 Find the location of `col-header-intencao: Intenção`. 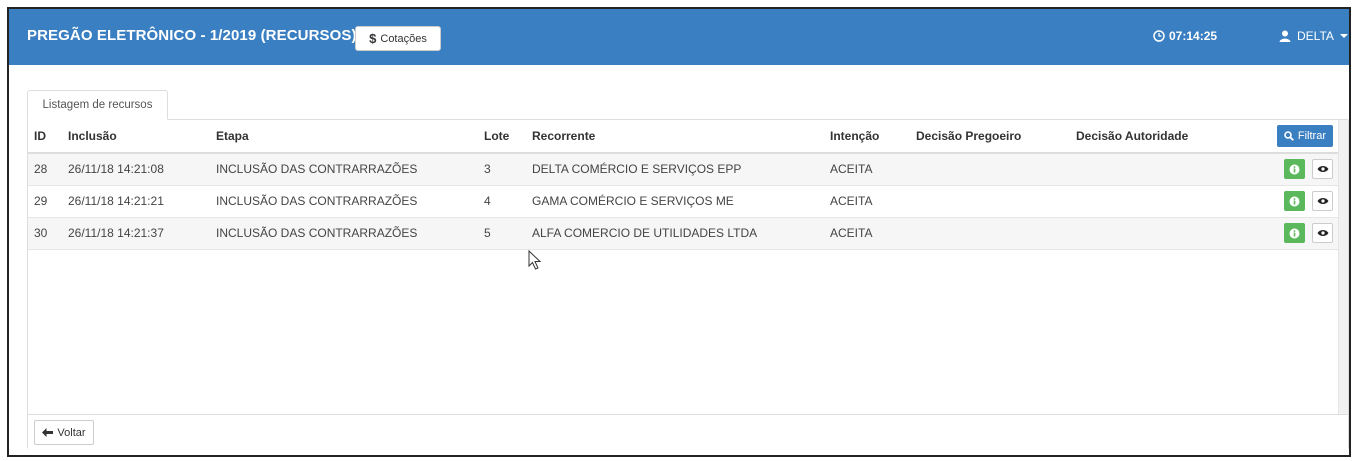

col-header-intencao: Intenção is located at coordinates (867, 137).